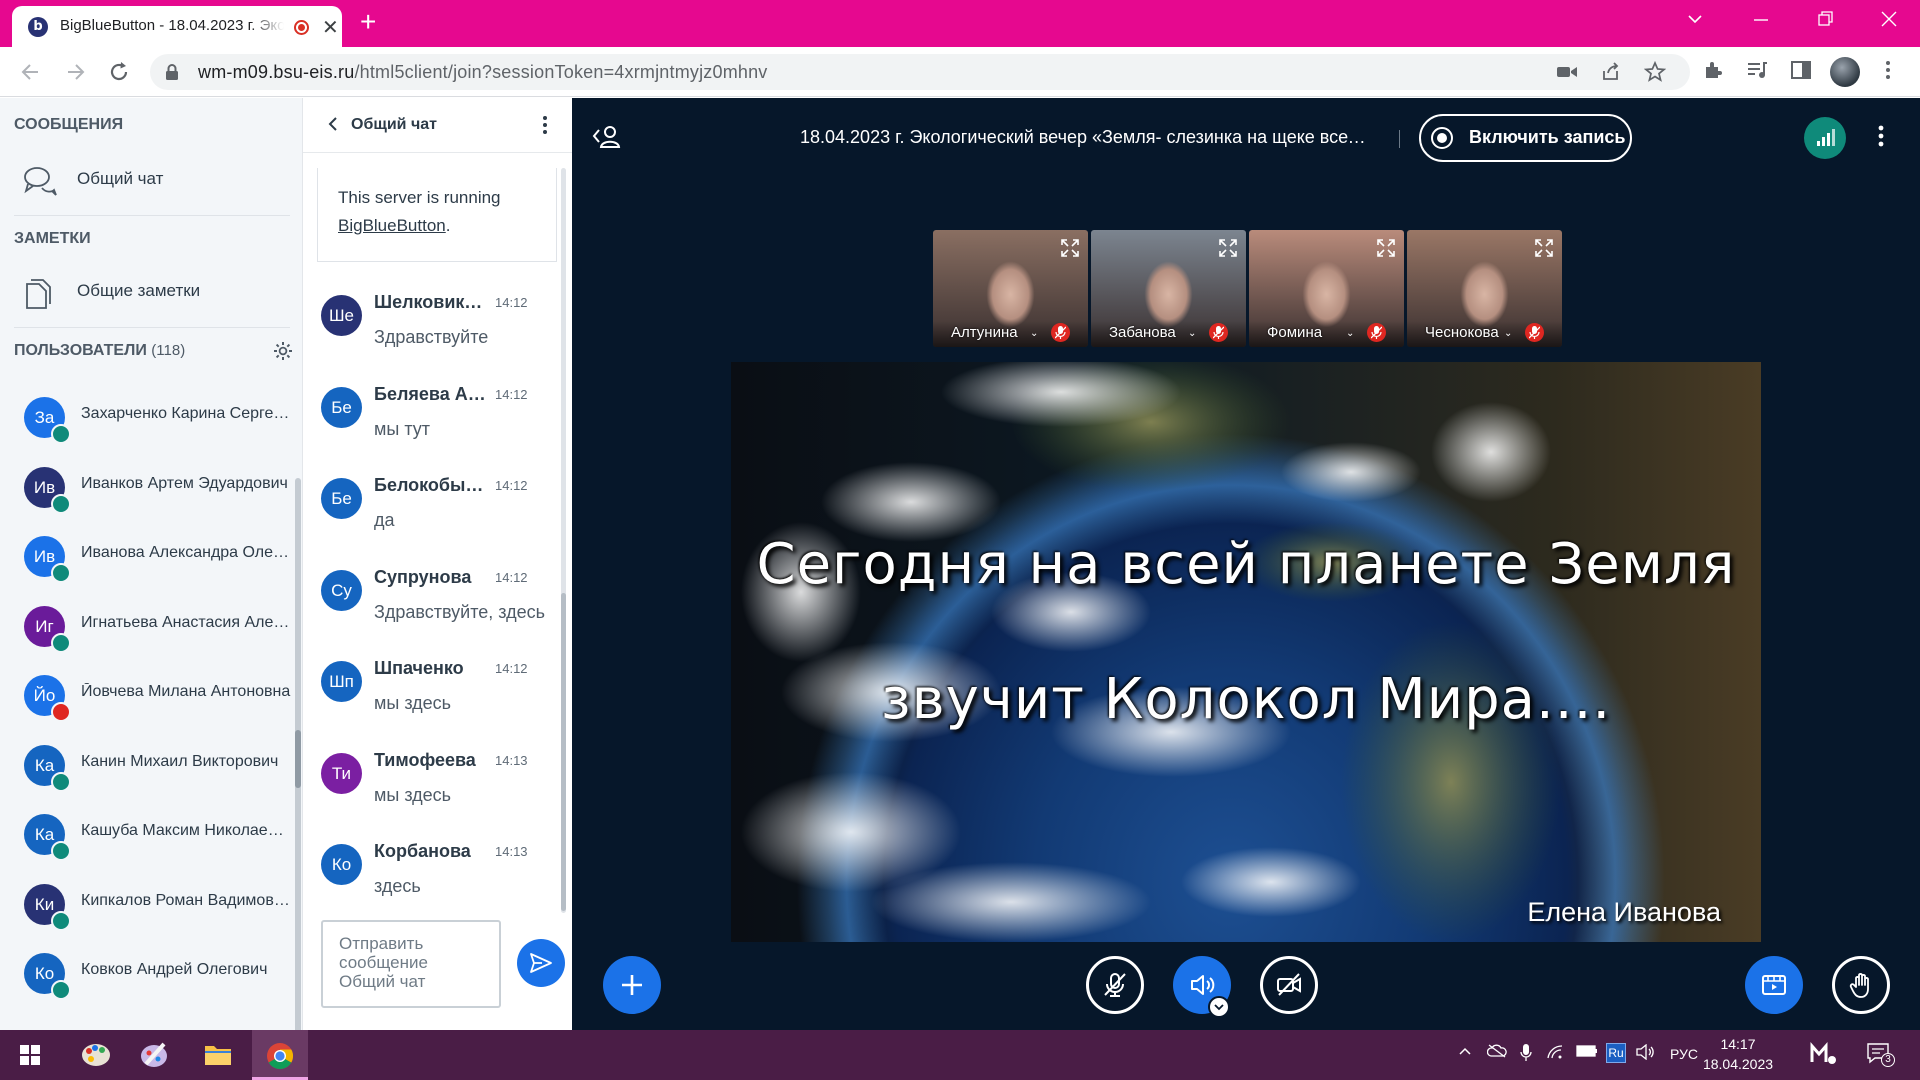 The image size is (1920, 1080). I want to click on send-message-button, so click(541, 963).